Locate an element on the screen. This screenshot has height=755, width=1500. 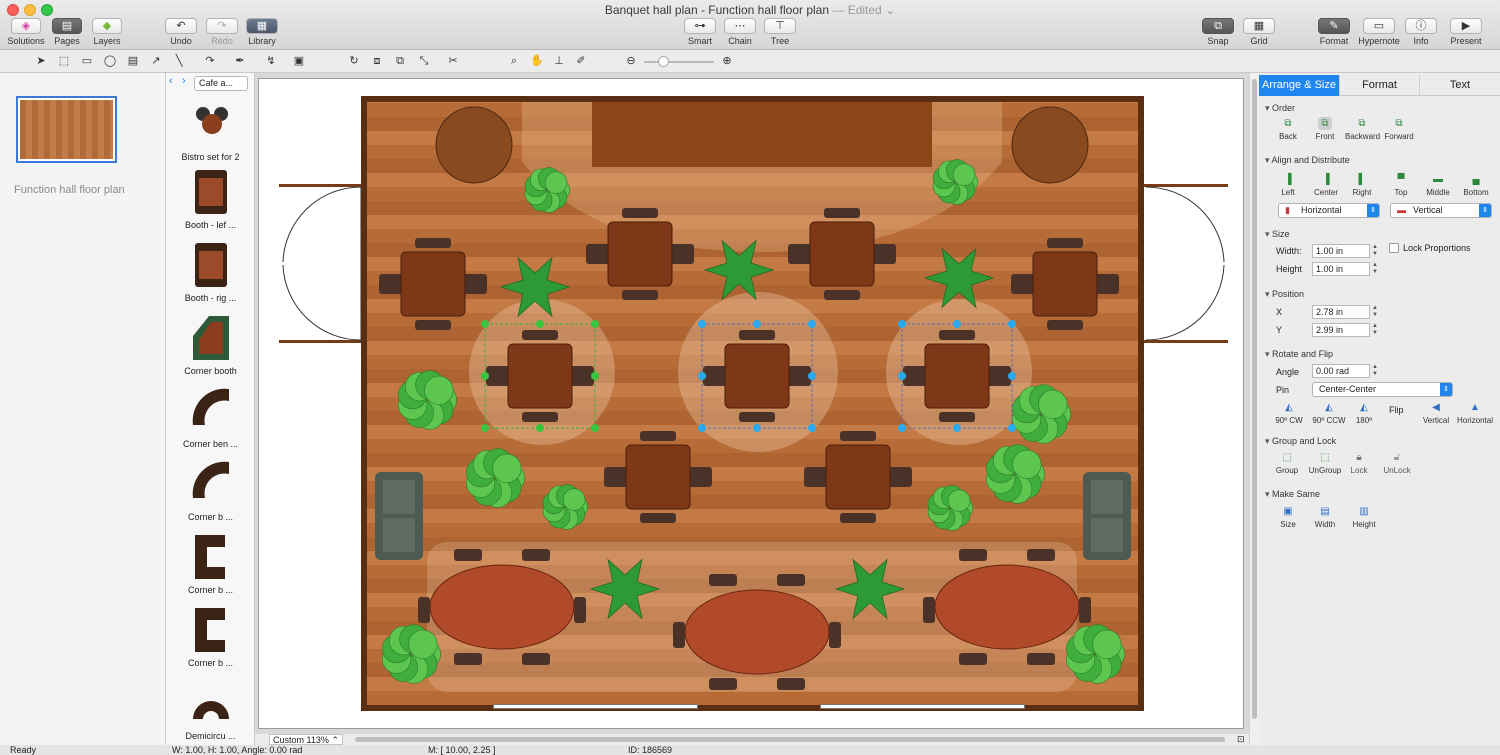
forward-button: ⧉ Forward is located at coordinates (1399, 129).